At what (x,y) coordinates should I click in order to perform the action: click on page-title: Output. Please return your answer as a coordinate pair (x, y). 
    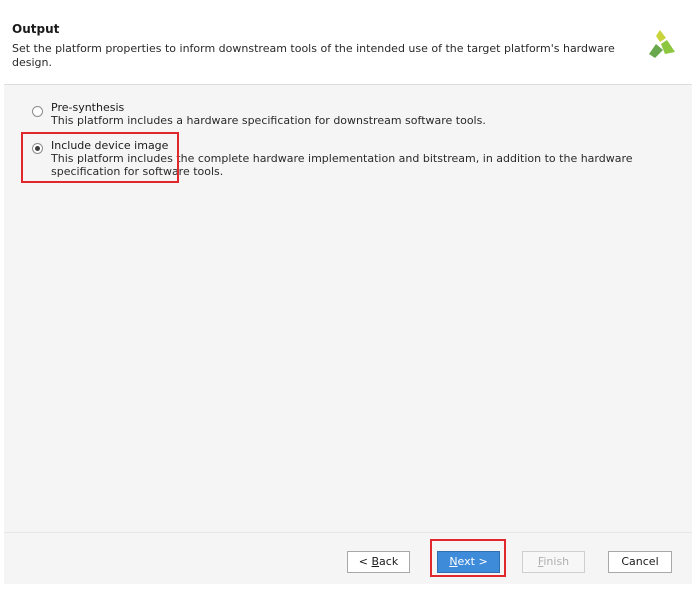
    Looking at the image, I should click on (36, 29).